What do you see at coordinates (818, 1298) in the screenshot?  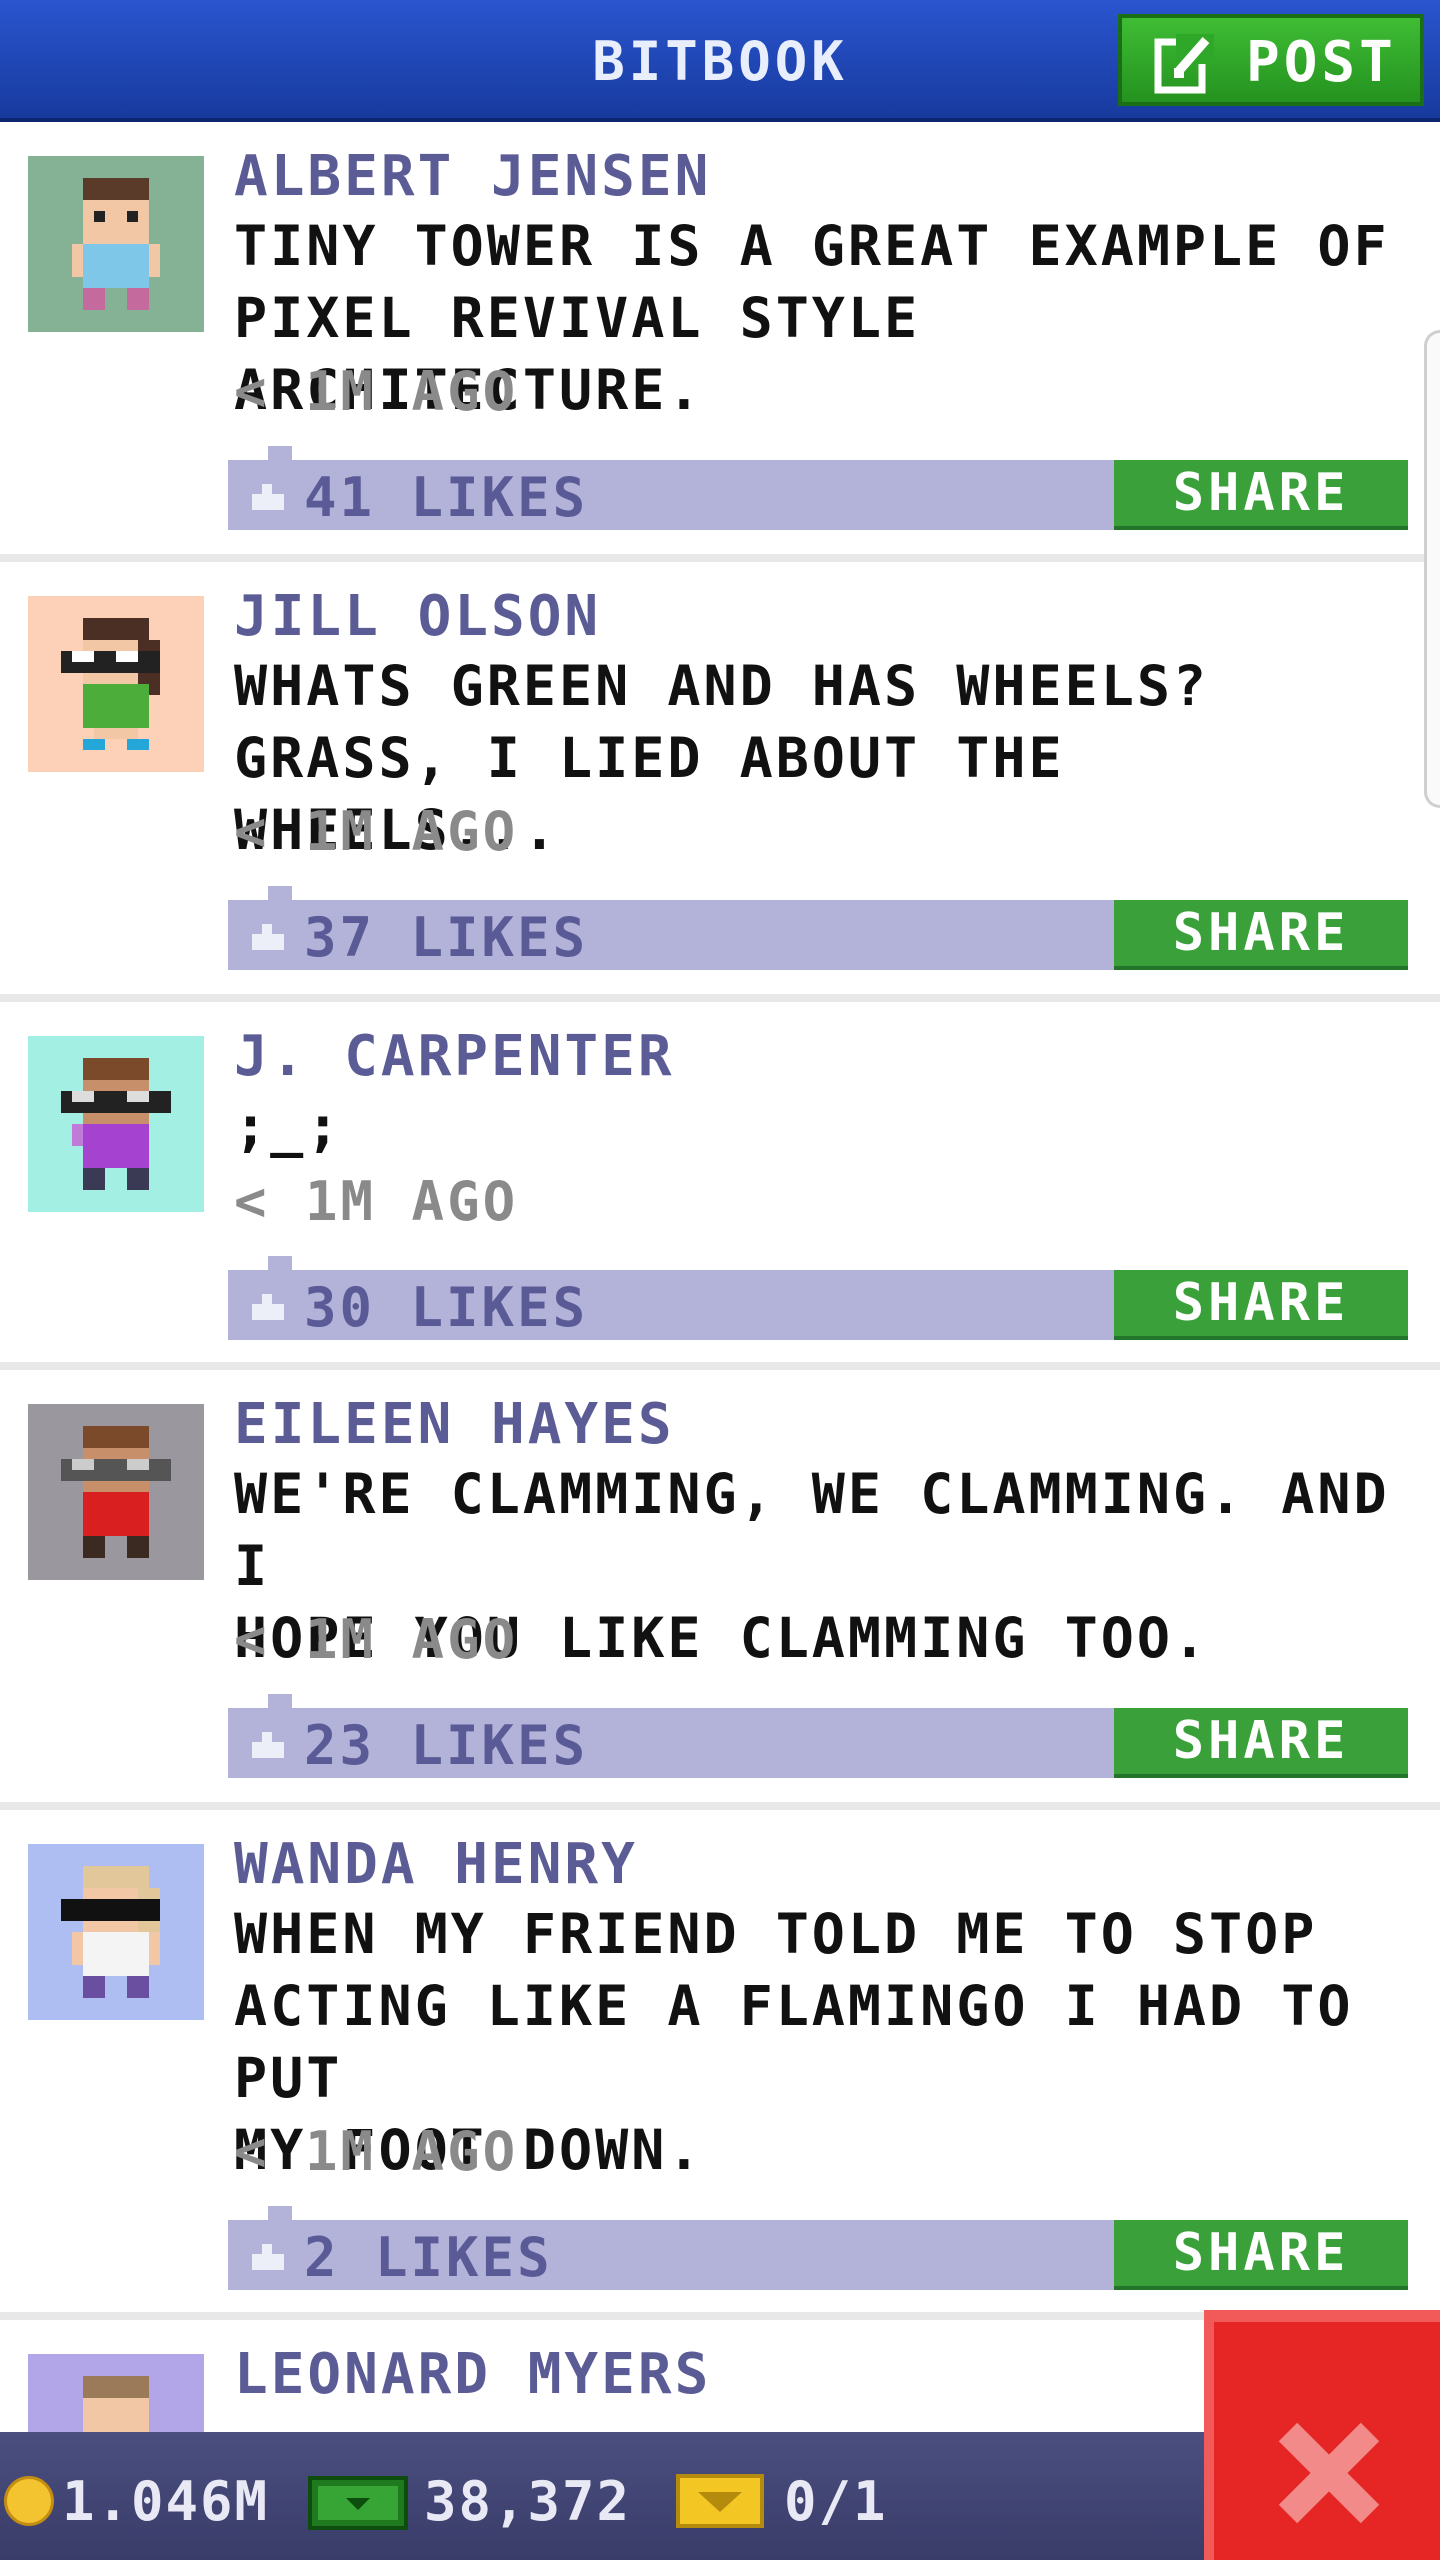 I see `like-bar: 30 LIKES SHARE` at bounding box center [818, 1298].